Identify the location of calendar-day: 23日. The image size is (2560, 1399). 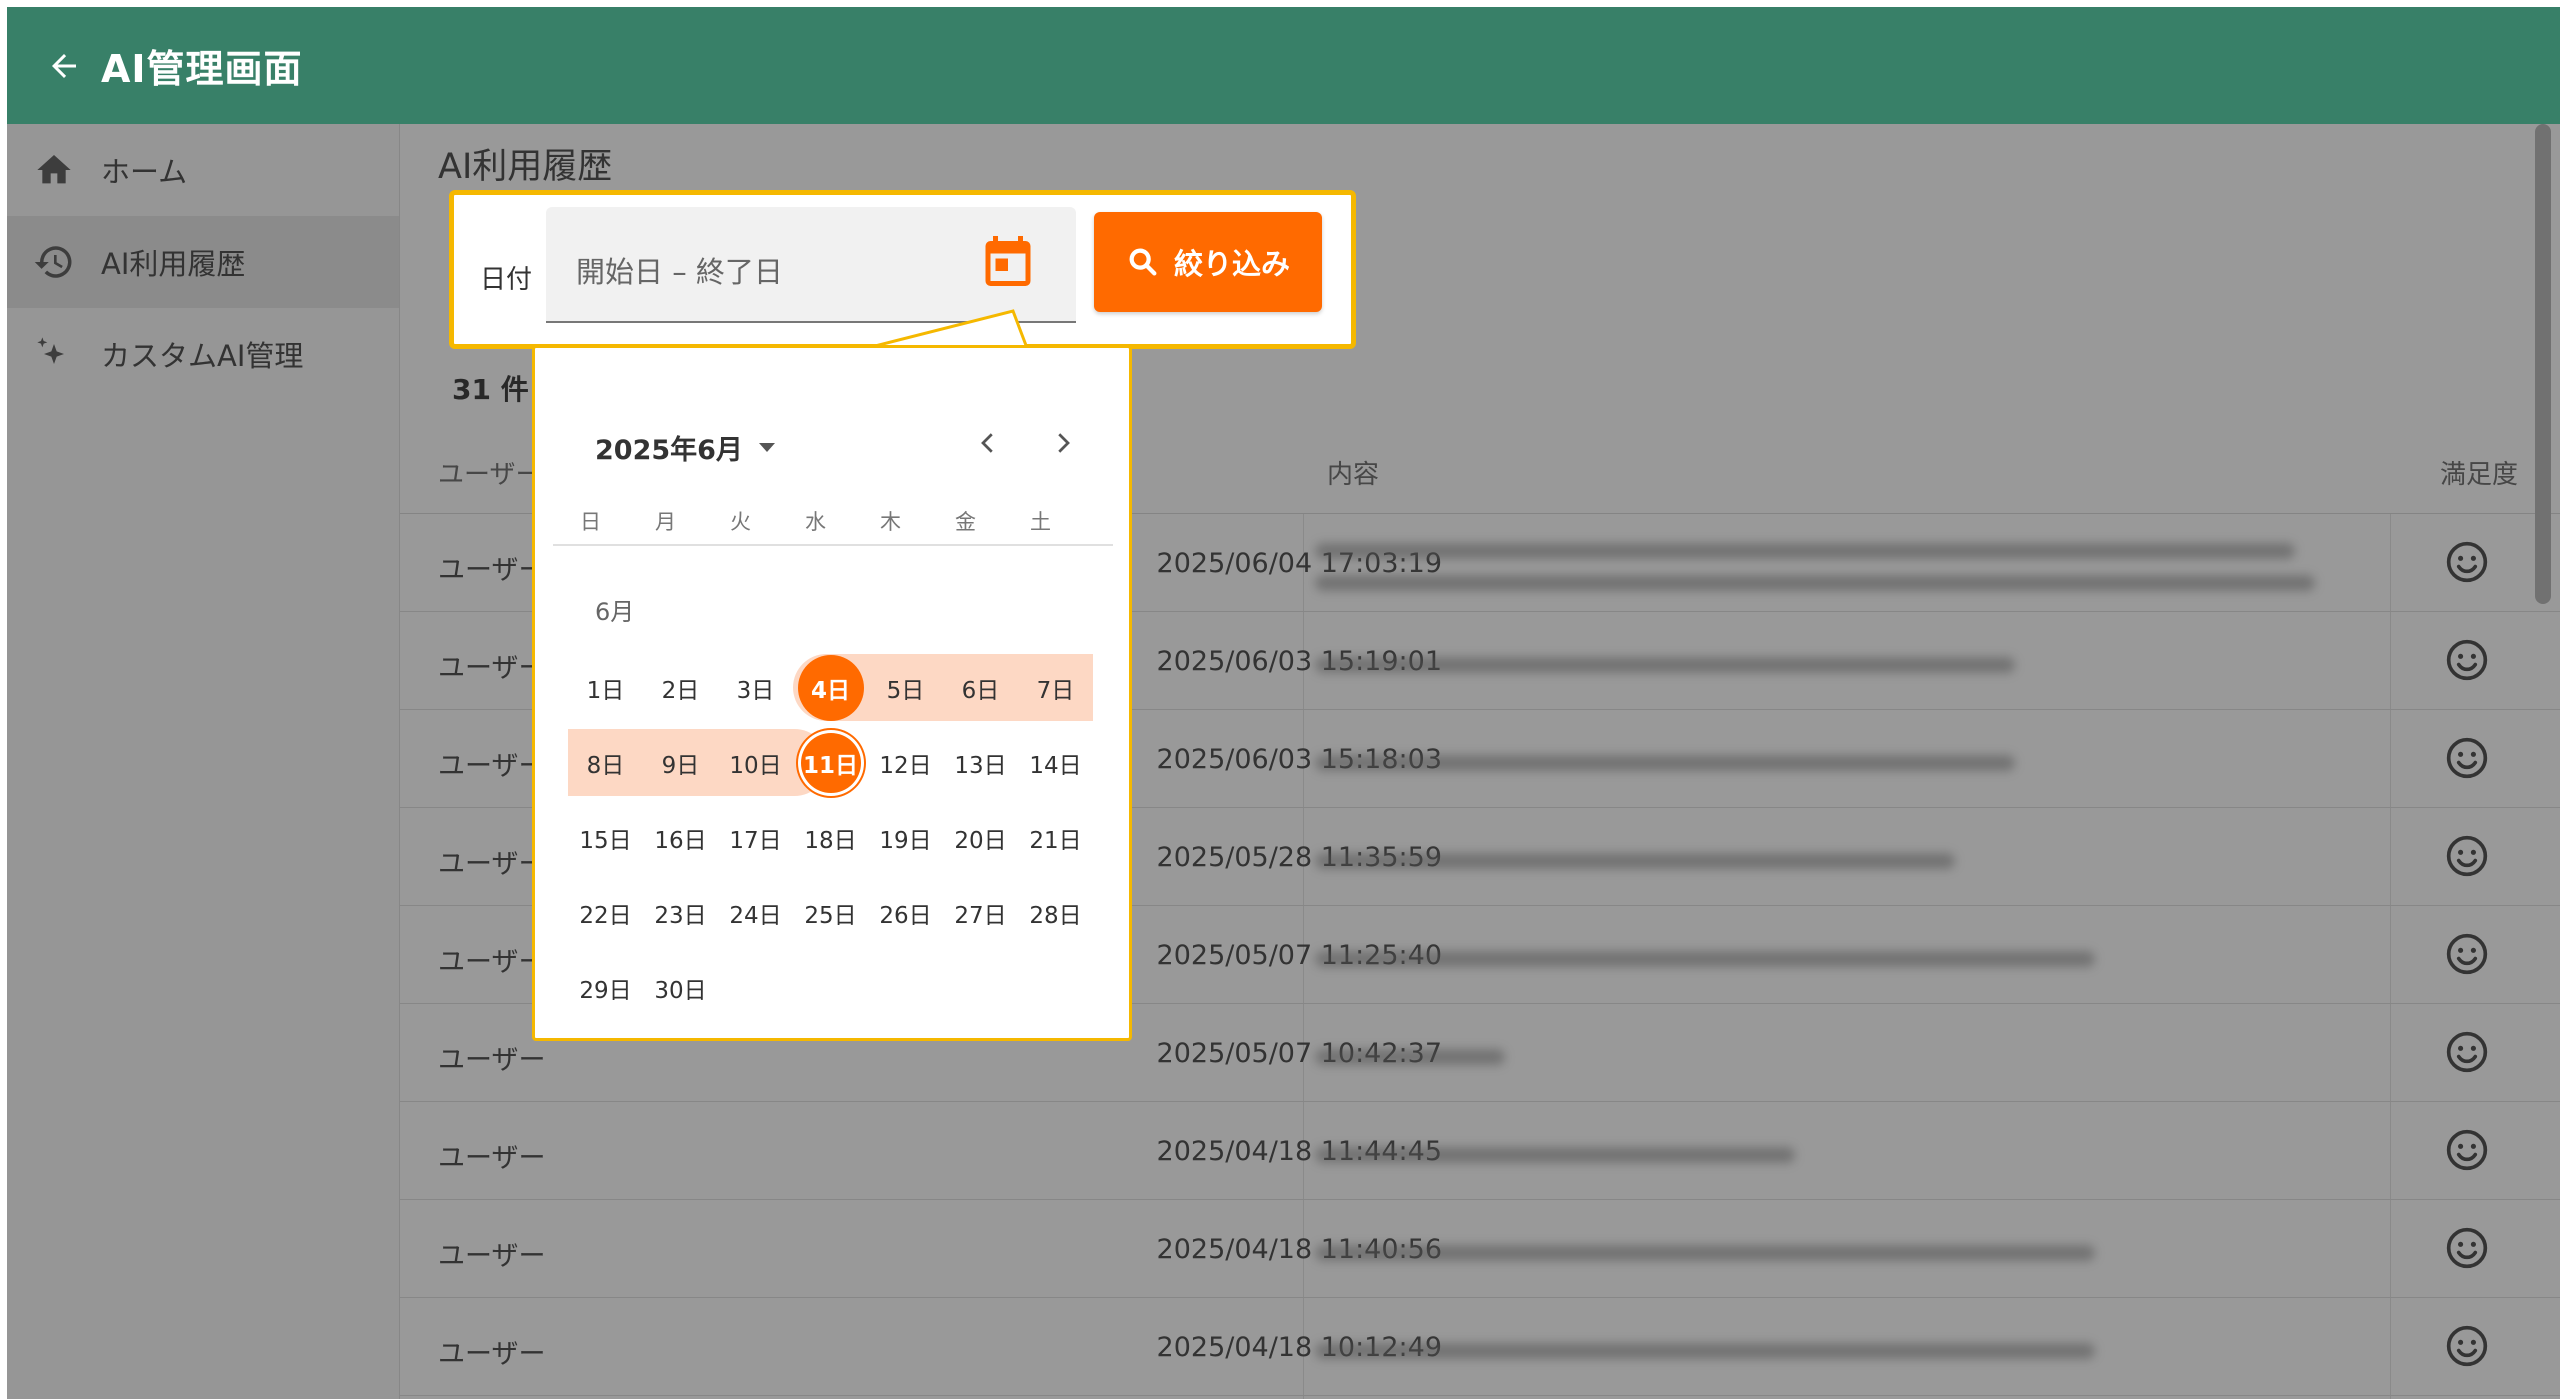
(680, 912).